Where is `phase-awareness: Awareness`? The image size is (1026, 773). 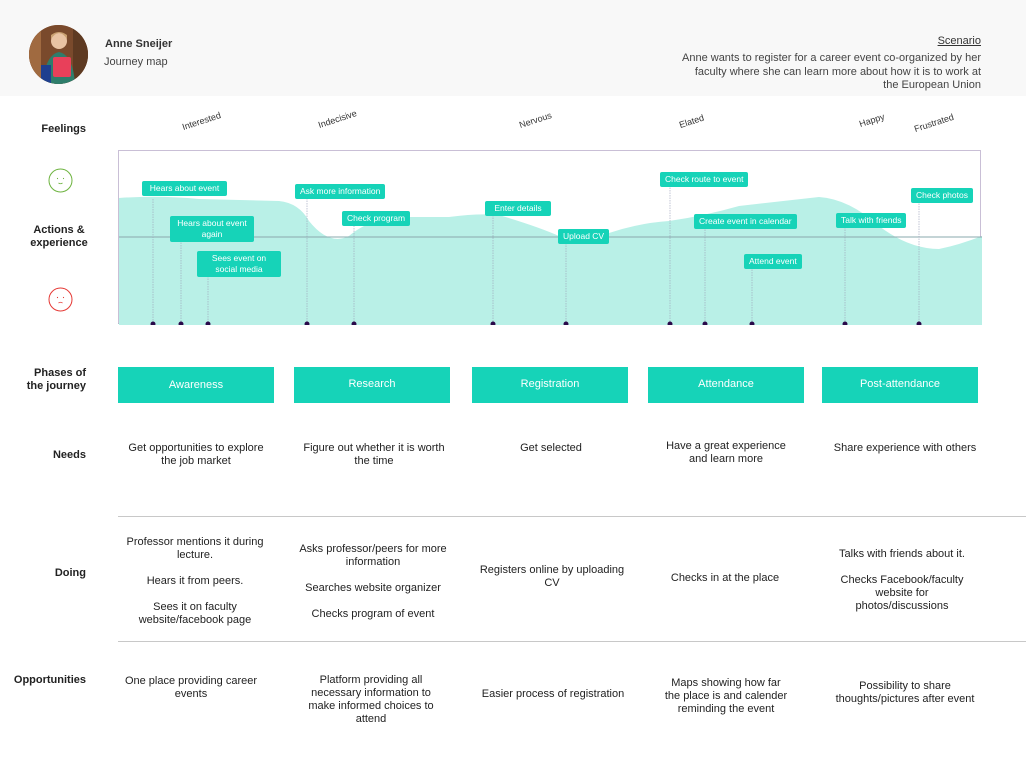 phase-awareness: Awareness is located at coordinates (196, 385).